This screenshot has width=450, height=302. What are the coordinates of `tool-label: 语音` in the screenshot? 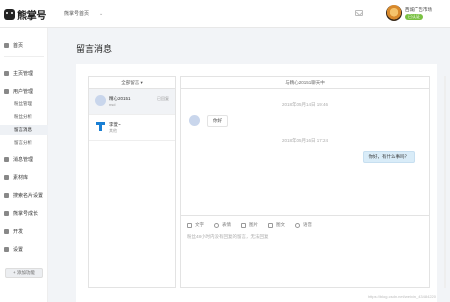 It's located at (307, 224).